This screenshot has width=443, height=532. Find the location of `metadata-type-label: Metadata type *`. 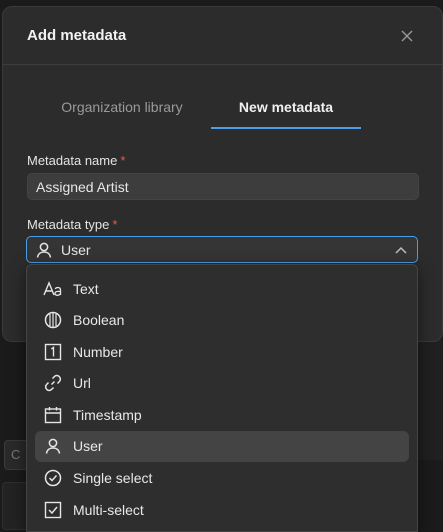

metadata-type-label: Metadata type * is located at coordinates (72, 224).